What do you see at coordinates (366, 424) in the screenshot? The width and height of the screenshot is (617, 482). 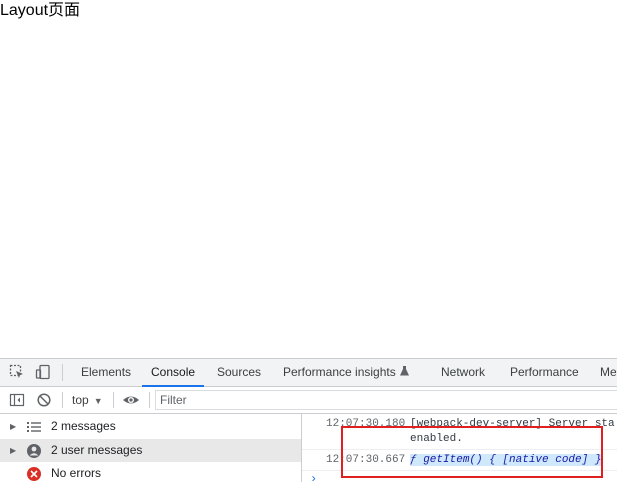 I see `message-timestamp: 12:07:30.180` at bounding box center [366, 424].